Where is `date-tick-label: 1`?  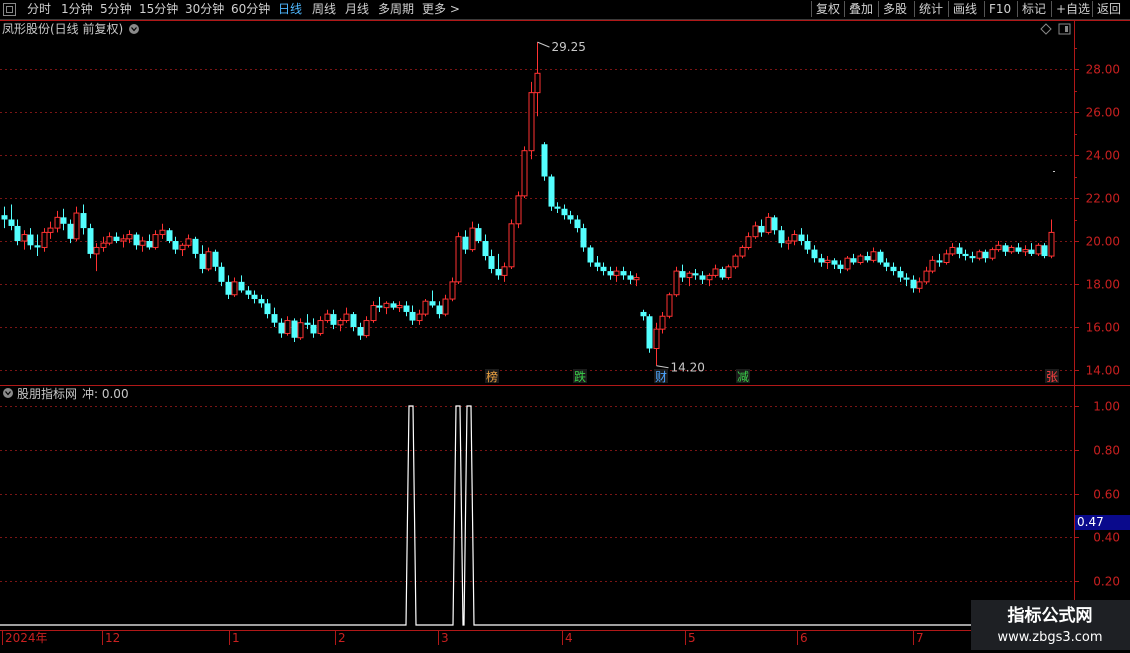
date-tick-label: 1 is located at coordinates (236, 638).